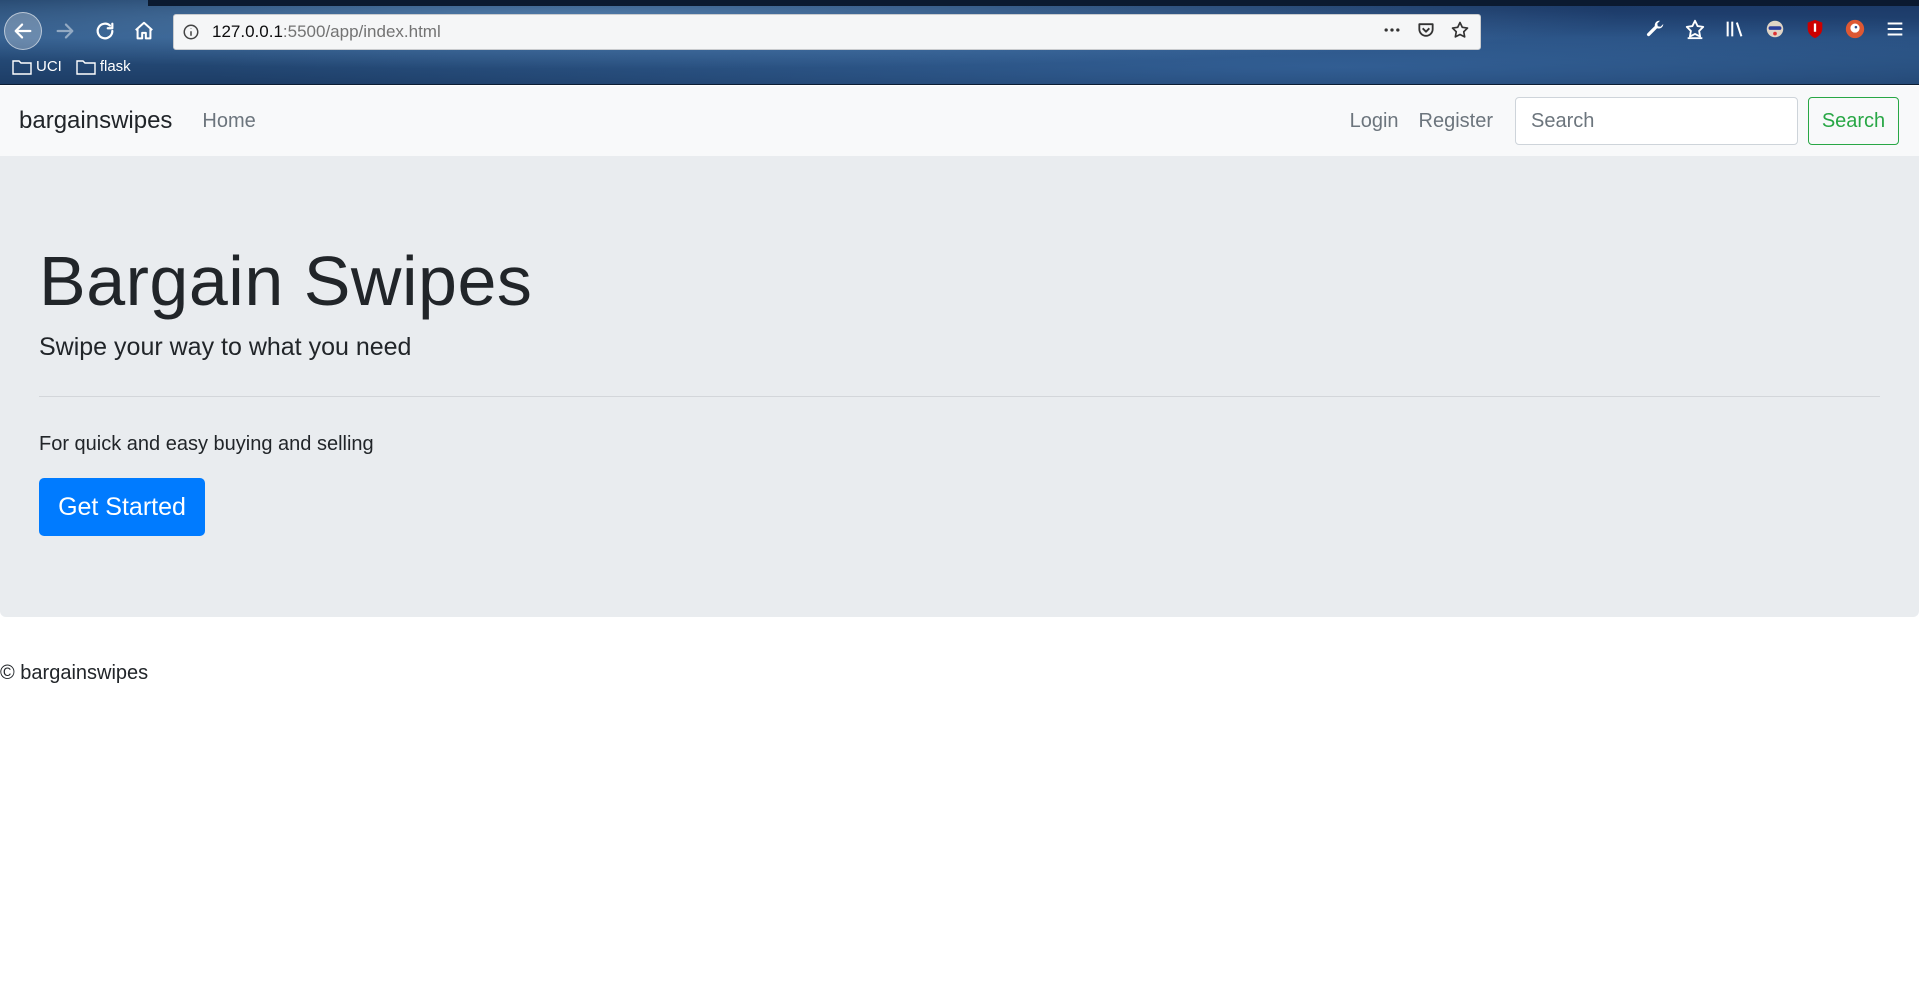 This screenshot has width=1919, height=995. I want to click on nav-link-login: Login, so click(1374, 121).